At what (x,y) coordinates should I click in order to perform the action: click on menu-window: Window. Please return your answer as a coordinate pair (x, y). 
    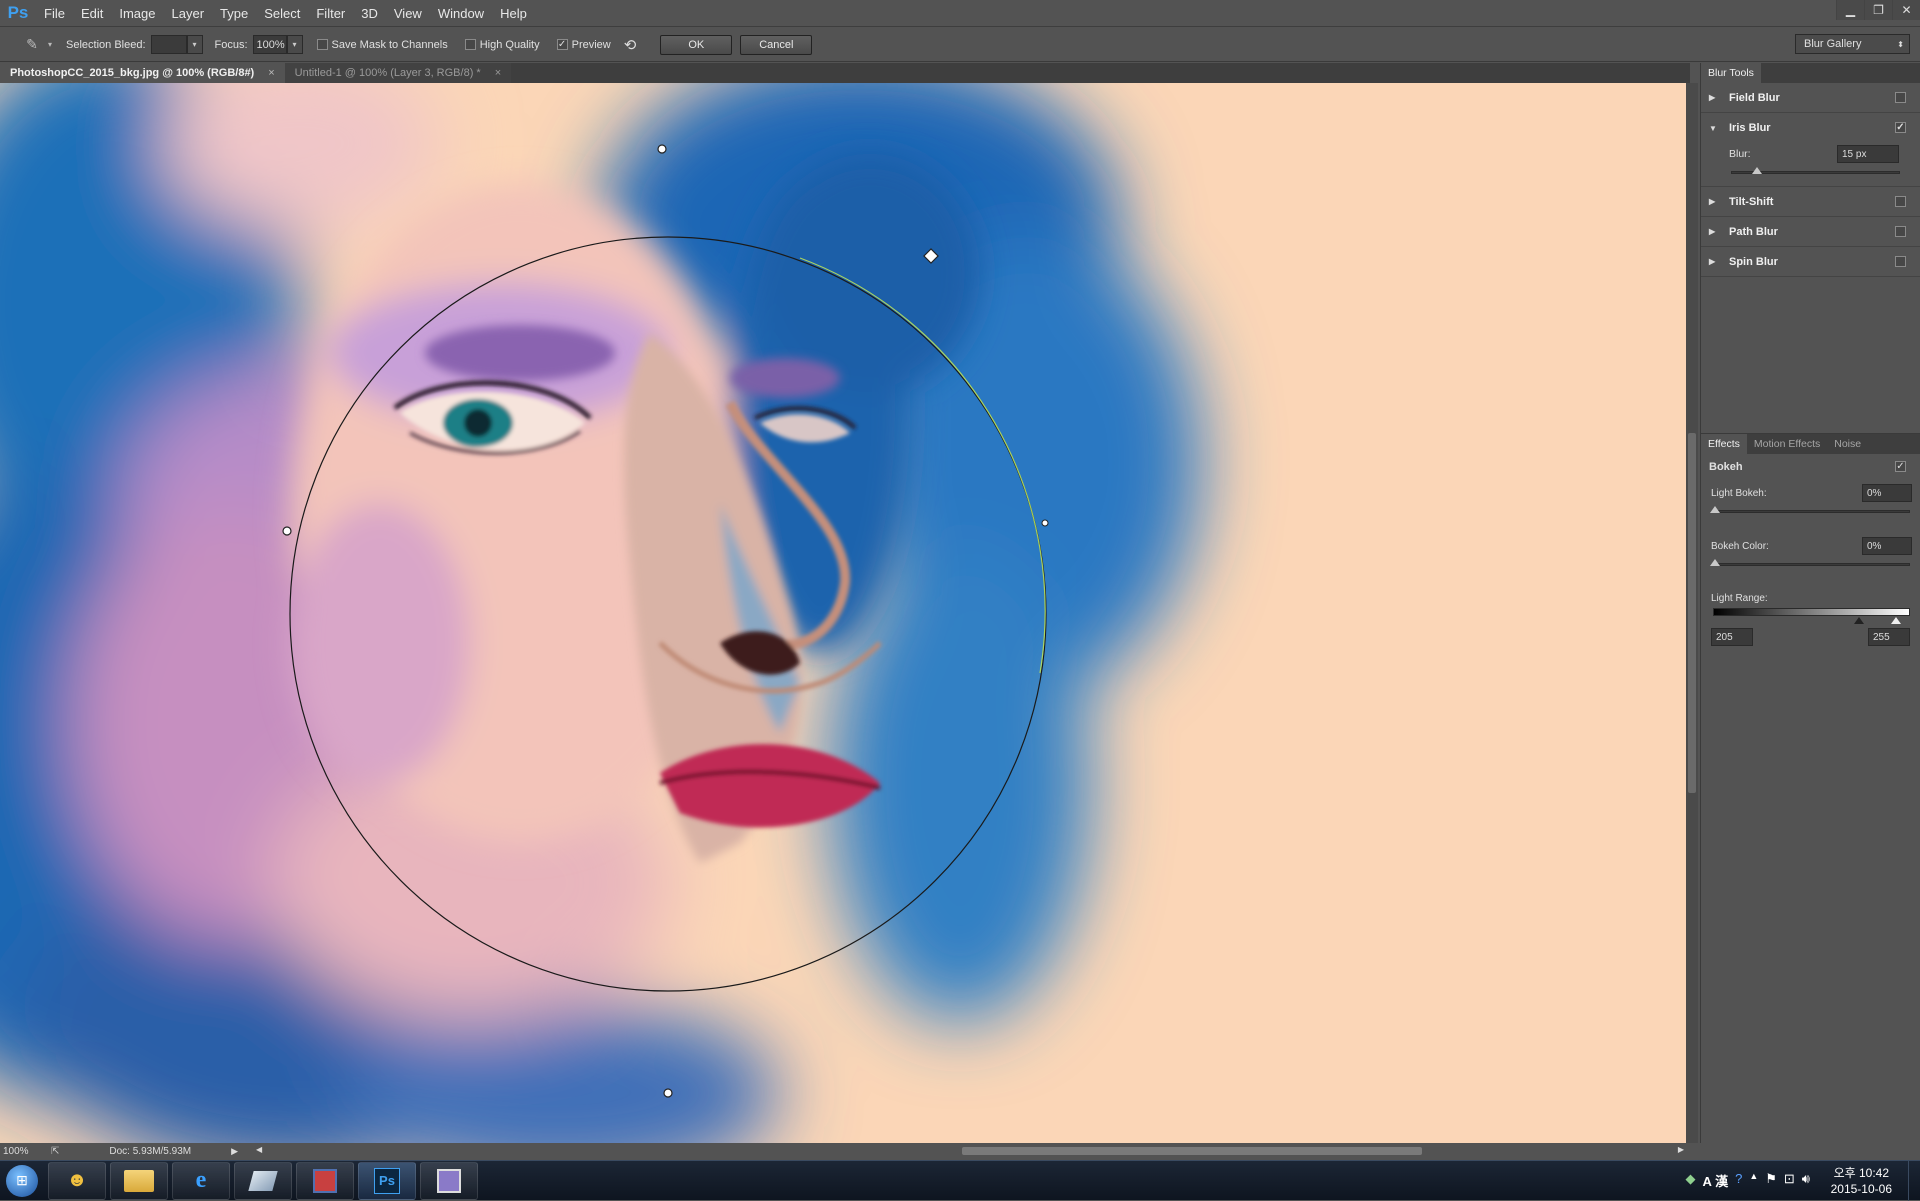
    Looking at the image, I should click on (461, 13).